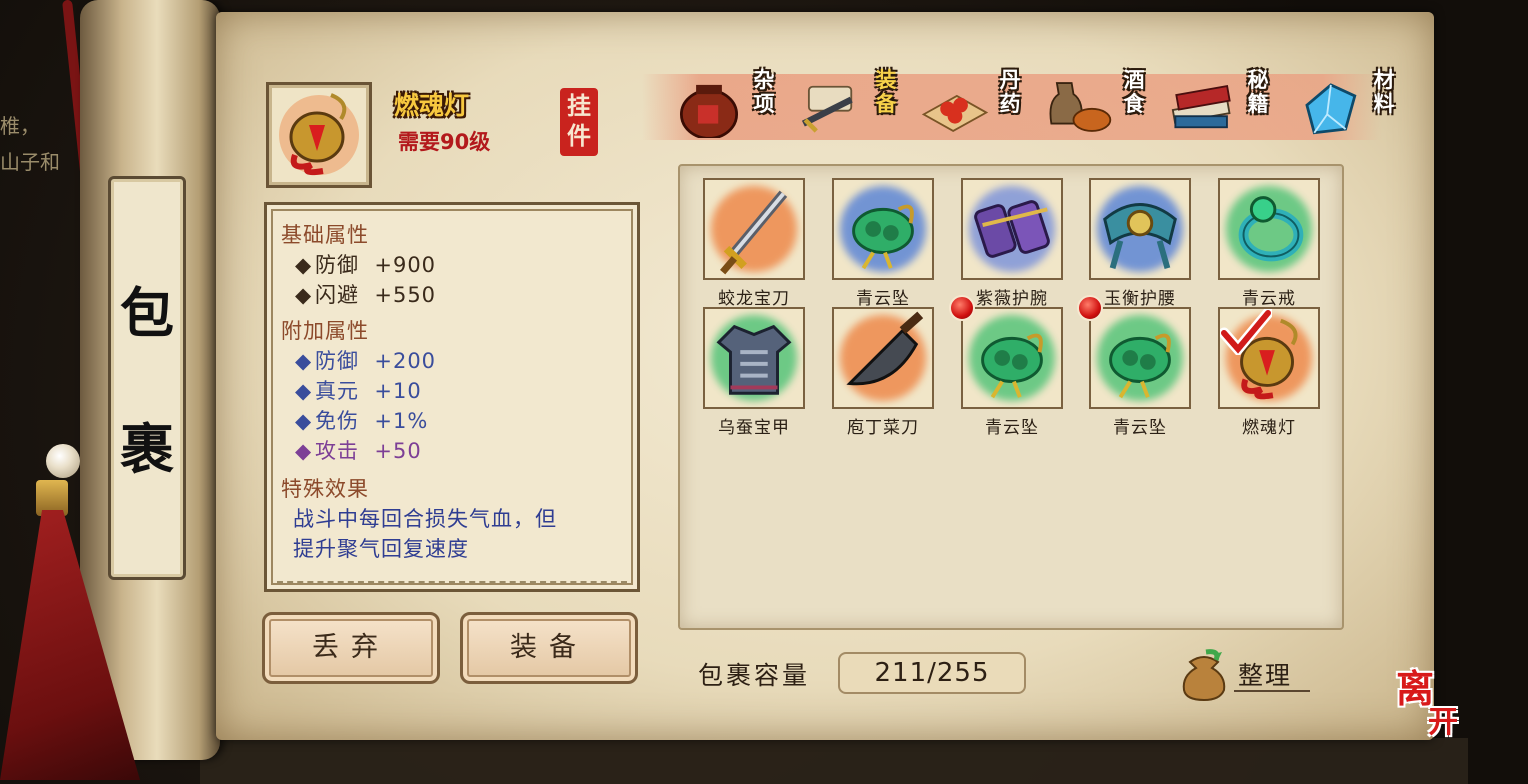  I want to click on sort-button: 整理, so click(1244, 673).